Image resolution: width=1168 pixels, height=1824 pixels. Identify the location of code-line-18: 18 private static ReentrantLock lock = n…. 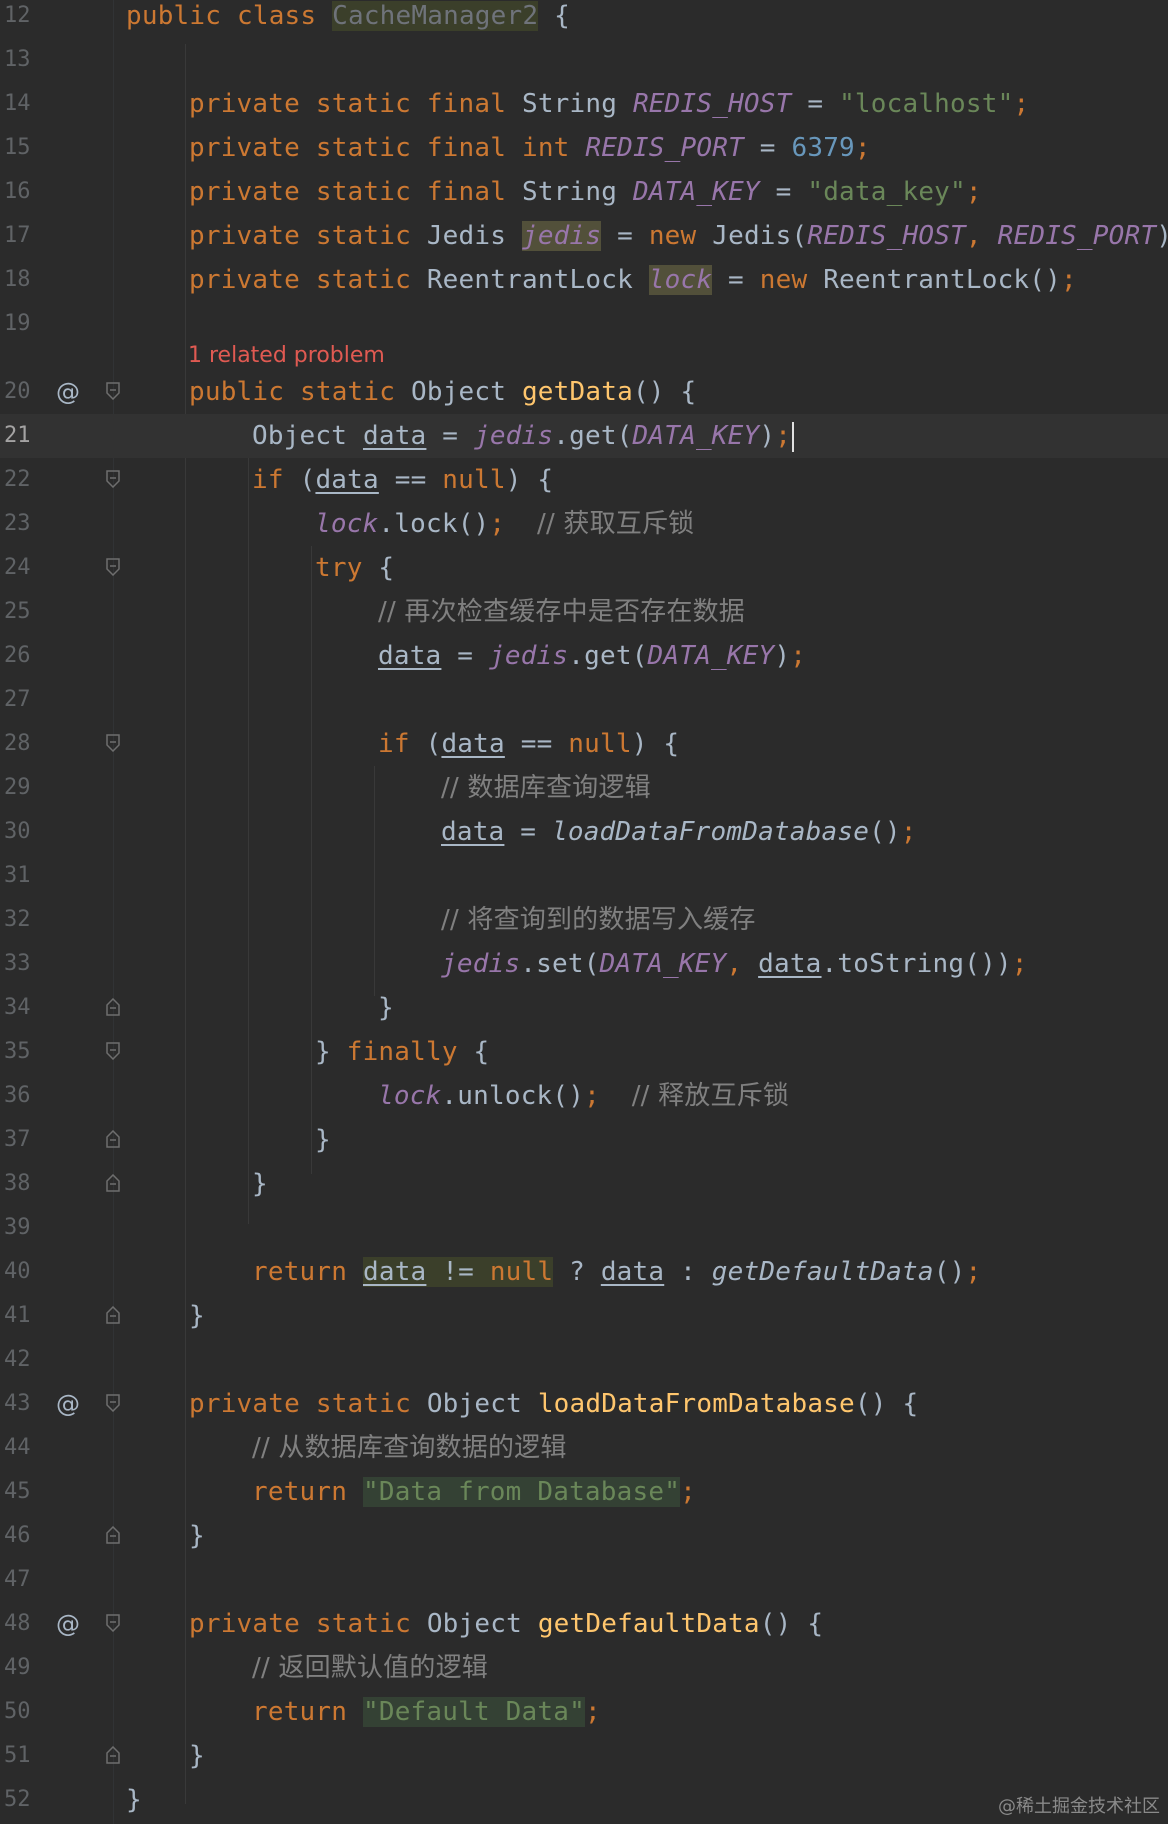
(584, 280).